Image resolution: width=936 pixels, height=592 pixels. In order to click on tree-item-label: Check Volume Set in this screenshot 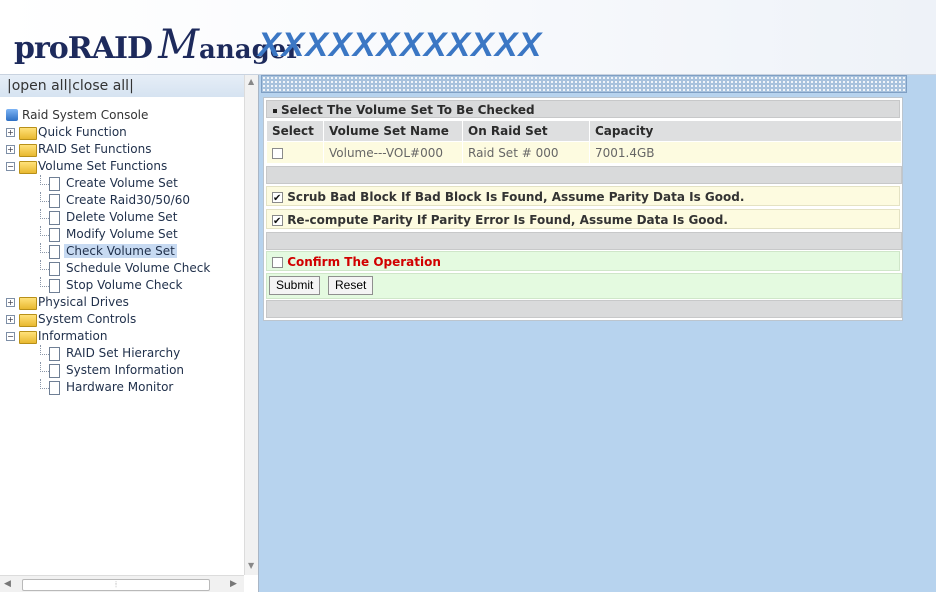, I will do `click(120, 251)`.